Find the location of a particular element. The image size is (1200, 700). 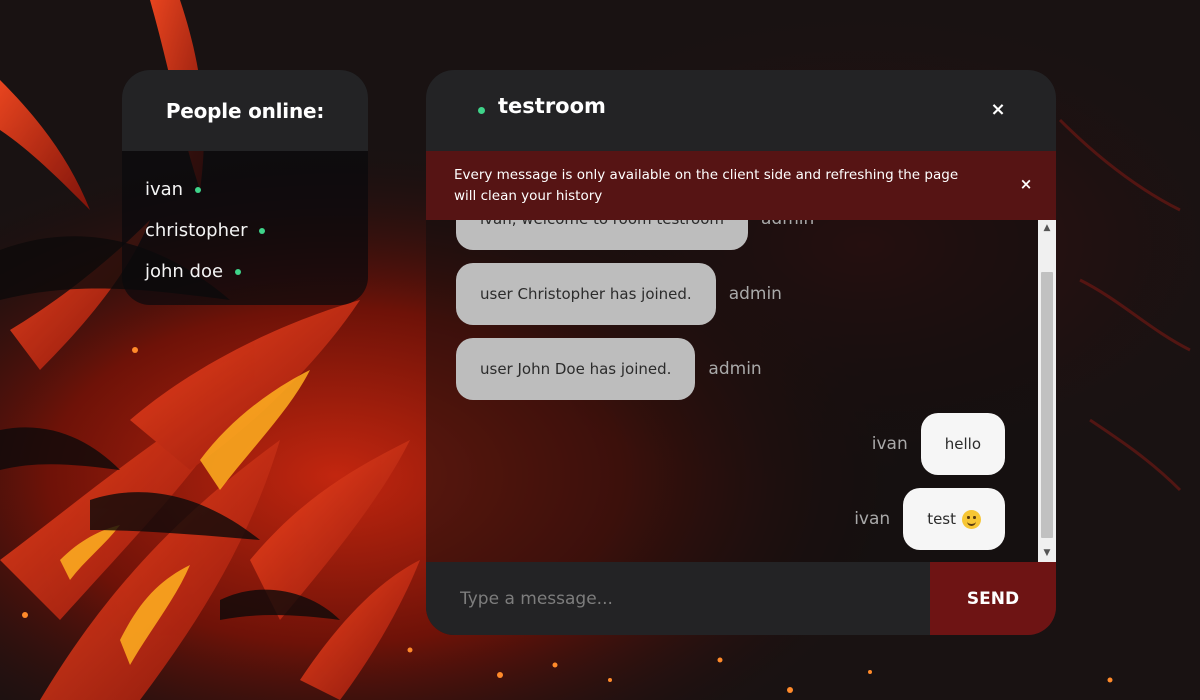

send-button: SEND is located at coordinates (993, 598).